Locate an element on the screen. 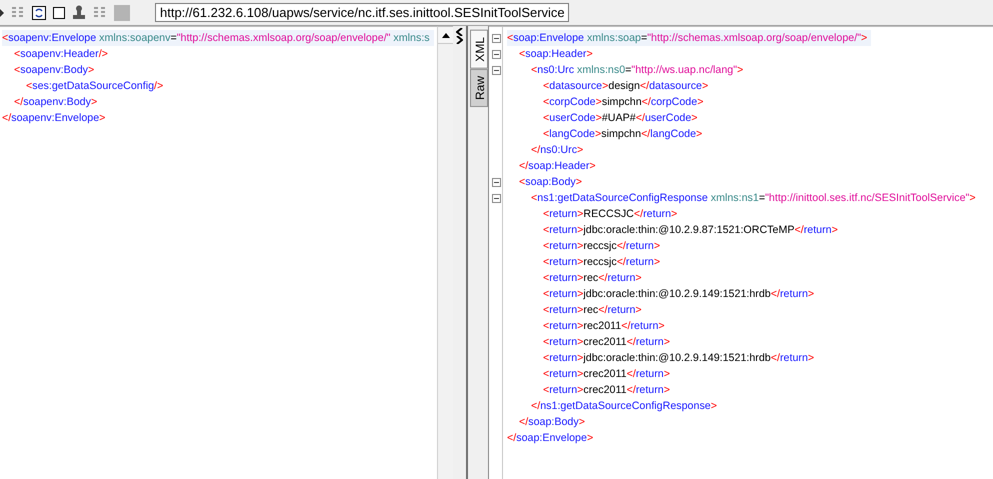 This screenshot has width=993, height=479. xml-line: <corpCode>simpchn</corpCode> is located at coordinates (623, 102).